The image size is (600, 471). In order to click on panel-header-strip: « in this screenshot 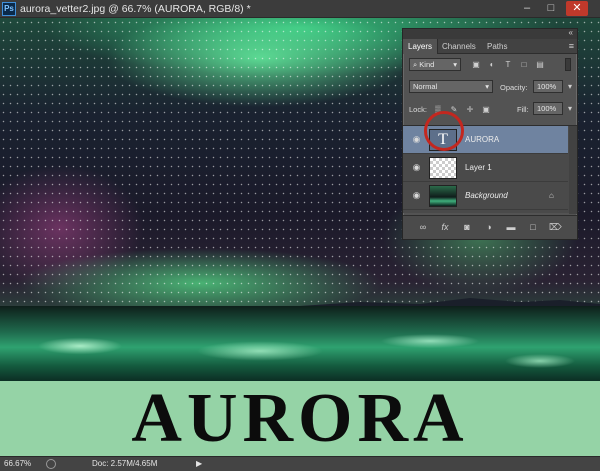, I will do `click(490, 33)`.